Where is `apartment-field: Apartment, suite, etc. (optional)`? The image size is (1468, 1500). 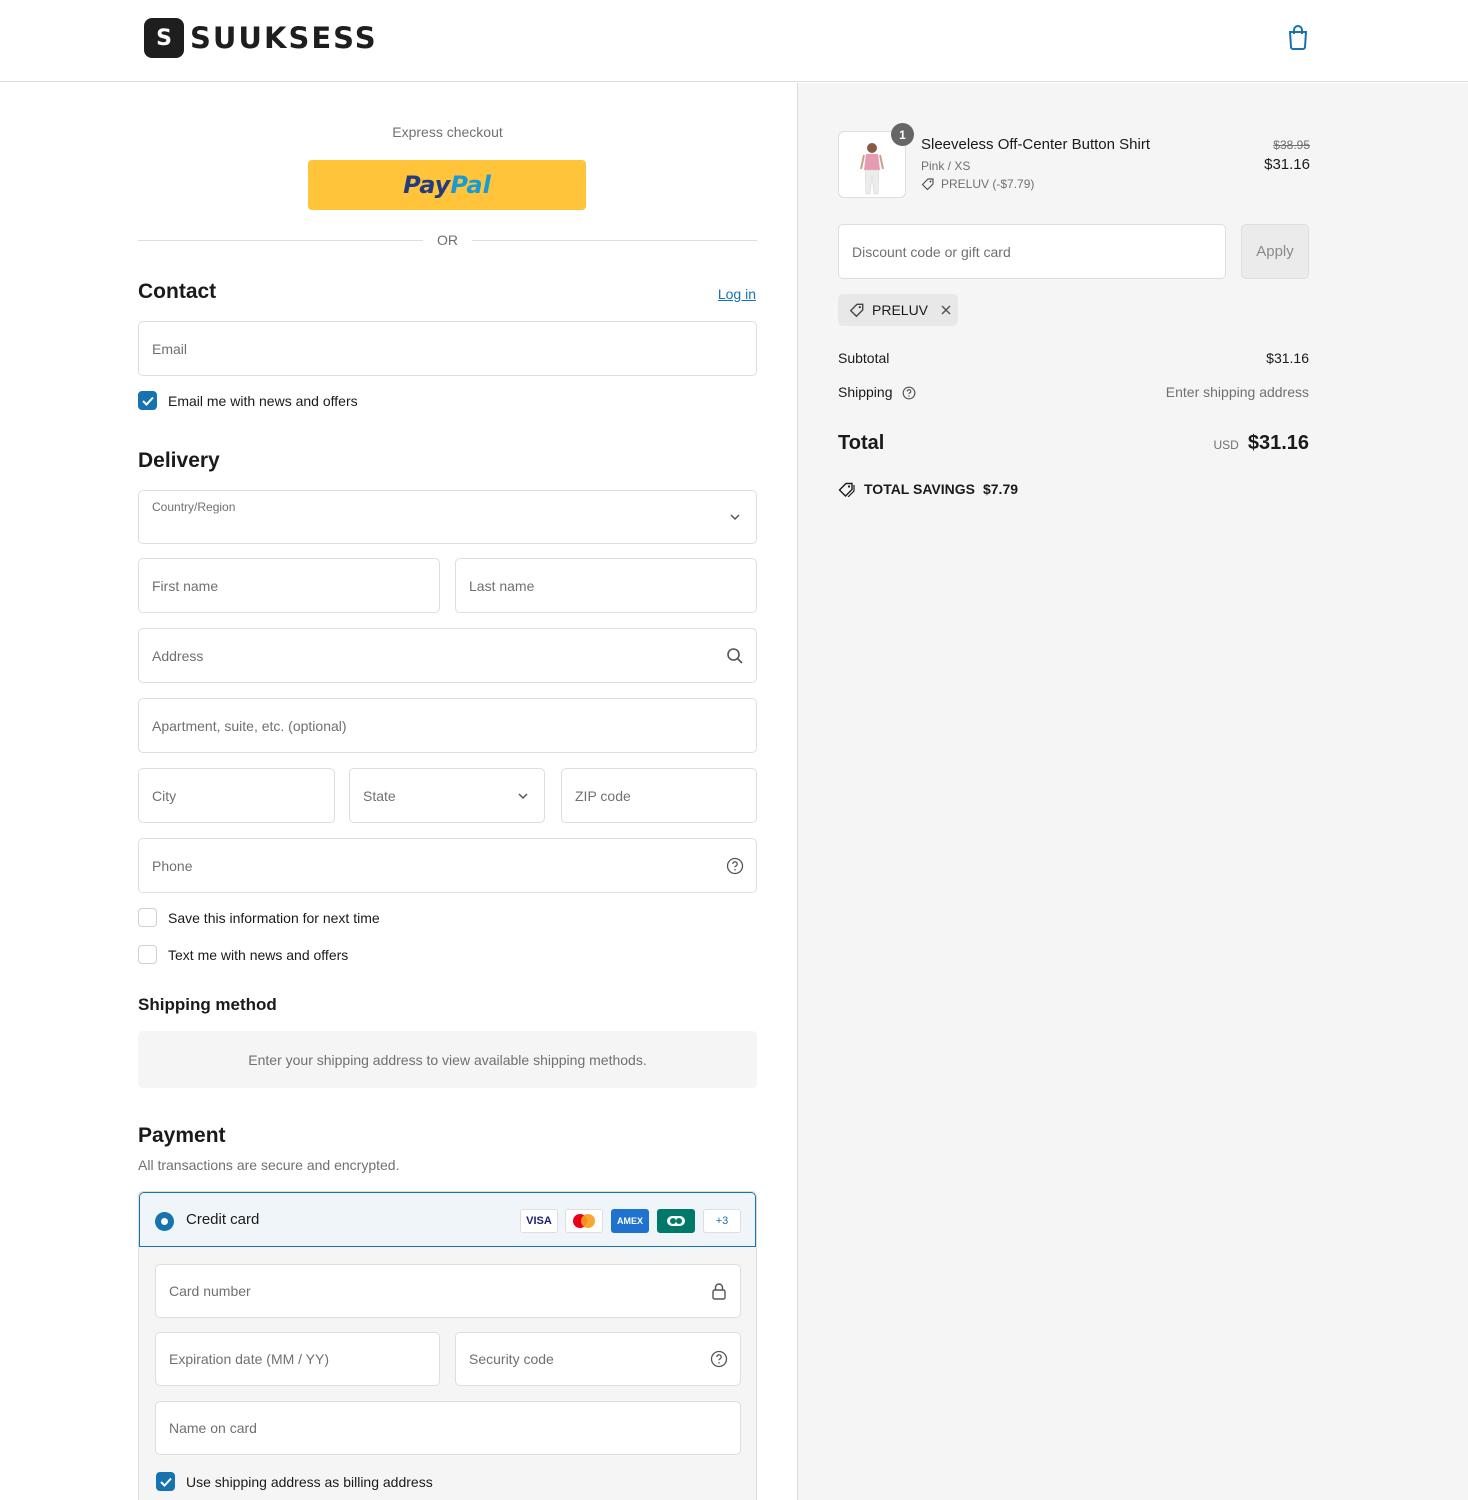 apartment-field: Apartment, suite, etc. (optional) is located at coordinates (447, 725).